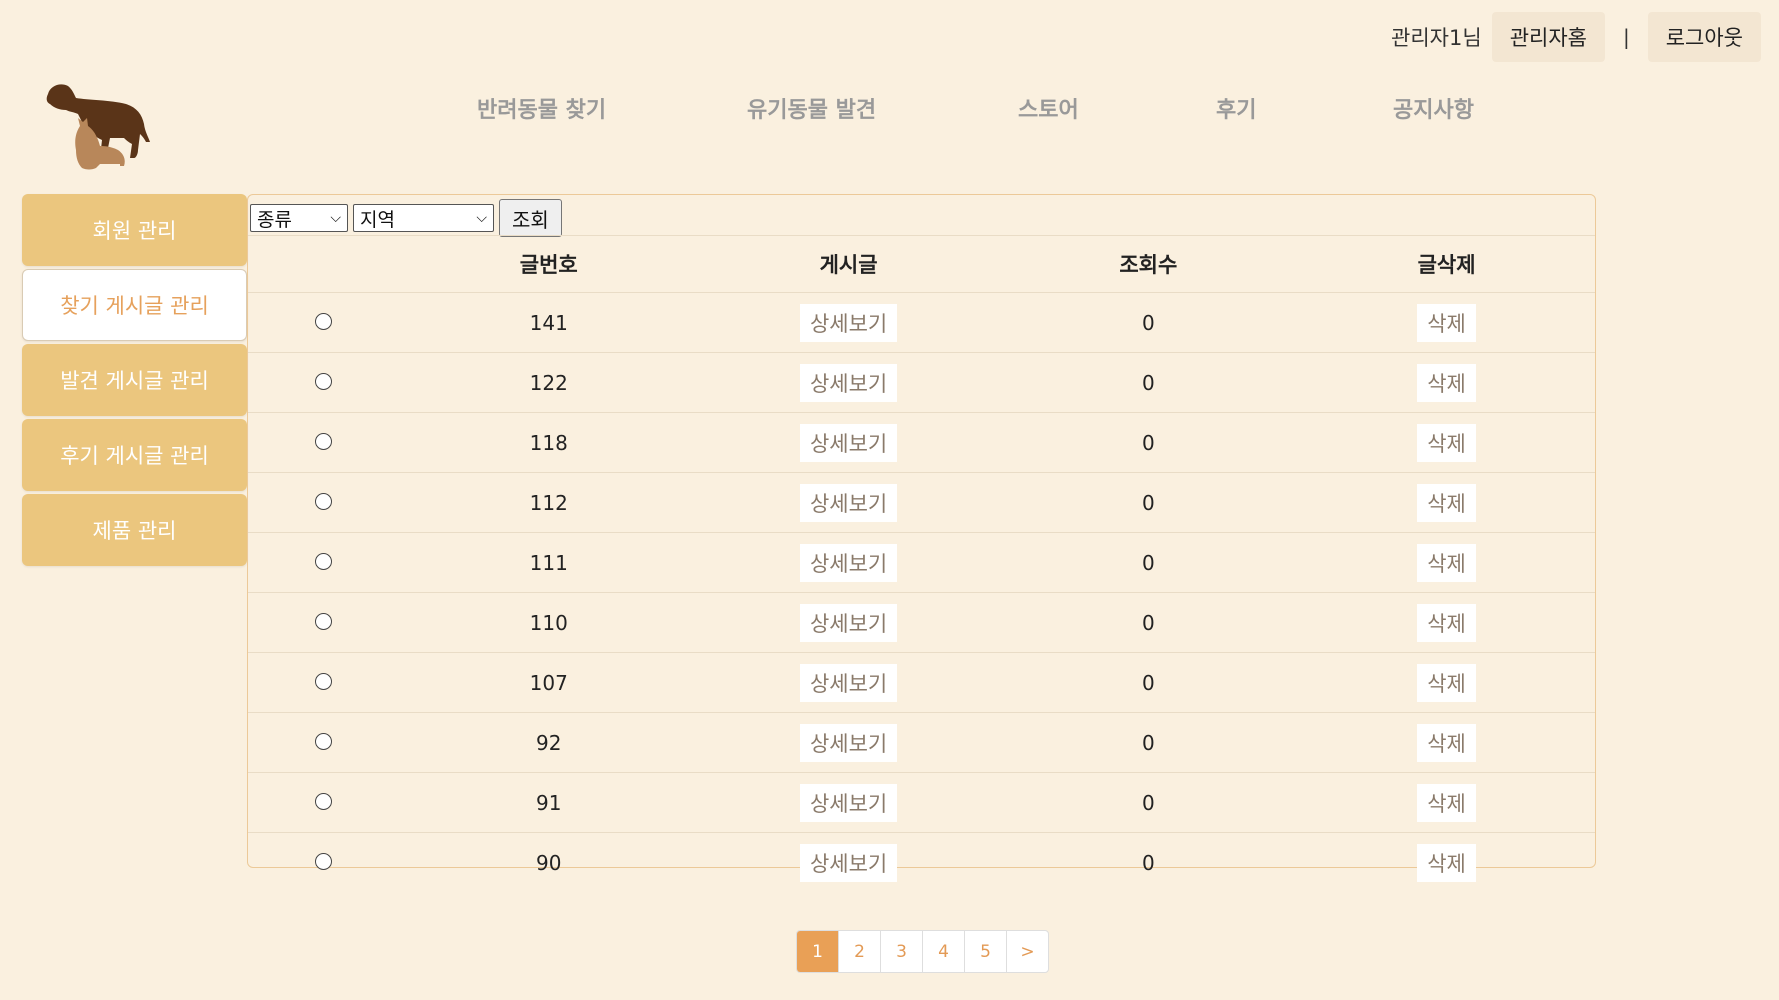 Image resolution: width=1779 pixels, height=1000 pixels. Describe the element at coordinates (377, 219) in the screenshot. I see `region-select-value: 지역` at that location.